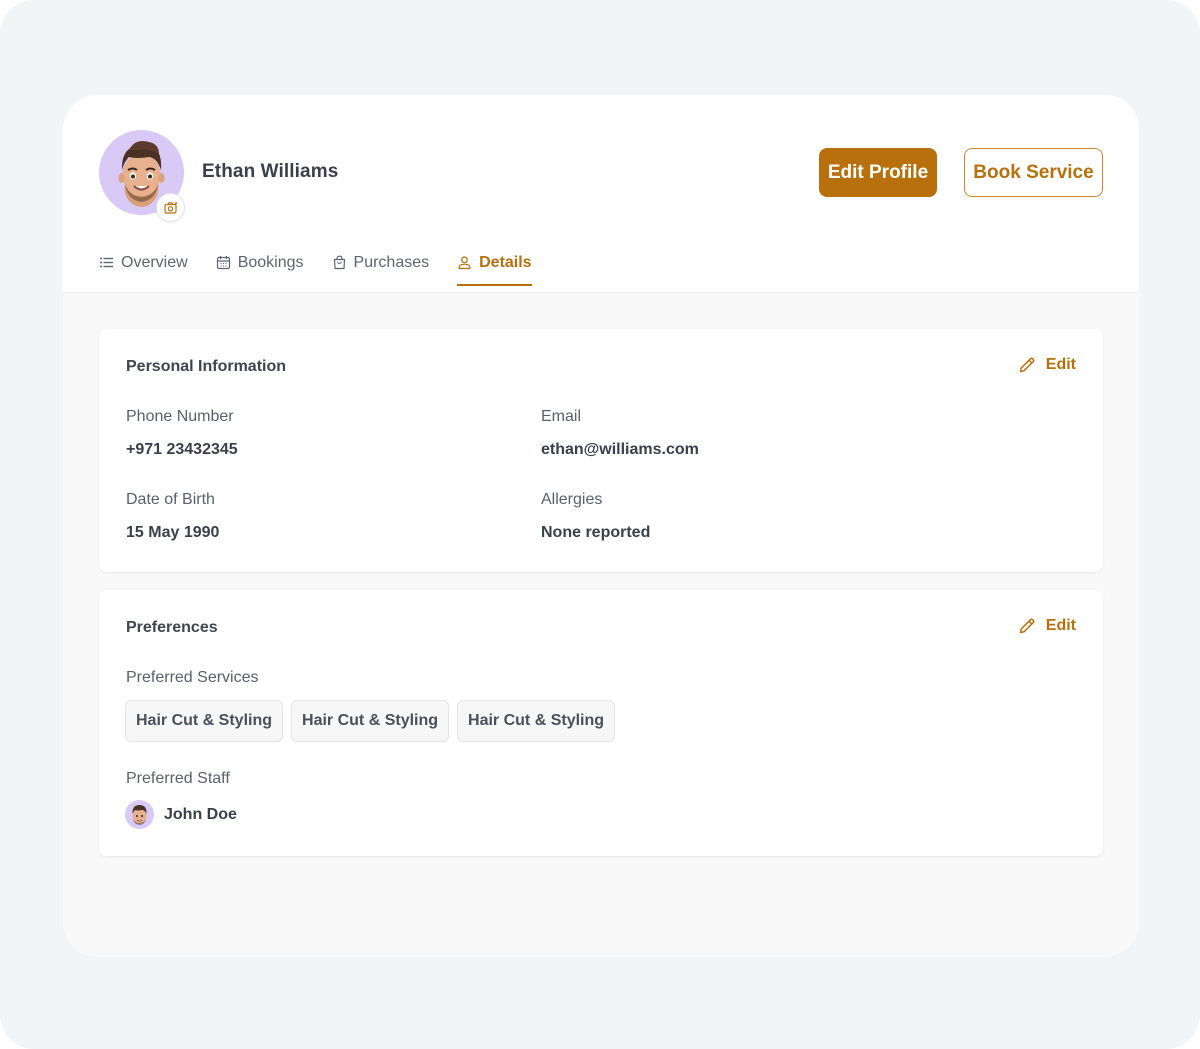 This screenshot has width=1200, height=1049. What do you see at coordinates (180, 416) in the screenshot?
I see `phone-label: Phone Number` at bounding box center [180, 416].